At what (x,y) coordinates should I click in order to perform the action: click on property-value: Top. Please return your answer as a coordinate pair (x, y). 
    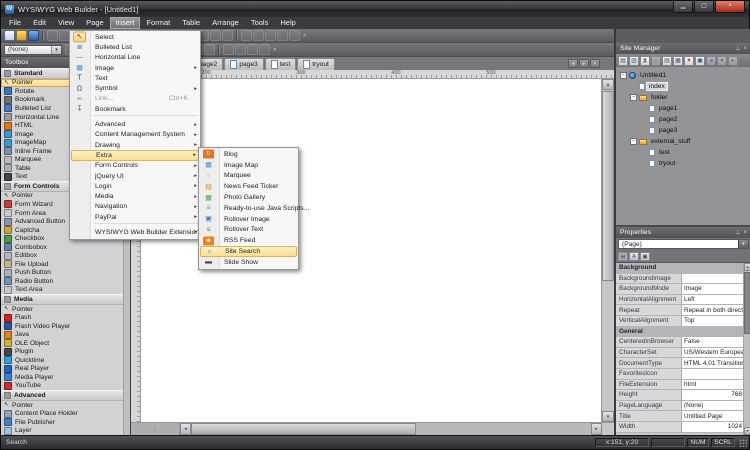
    Looking at the image, I should click on (713, 320).